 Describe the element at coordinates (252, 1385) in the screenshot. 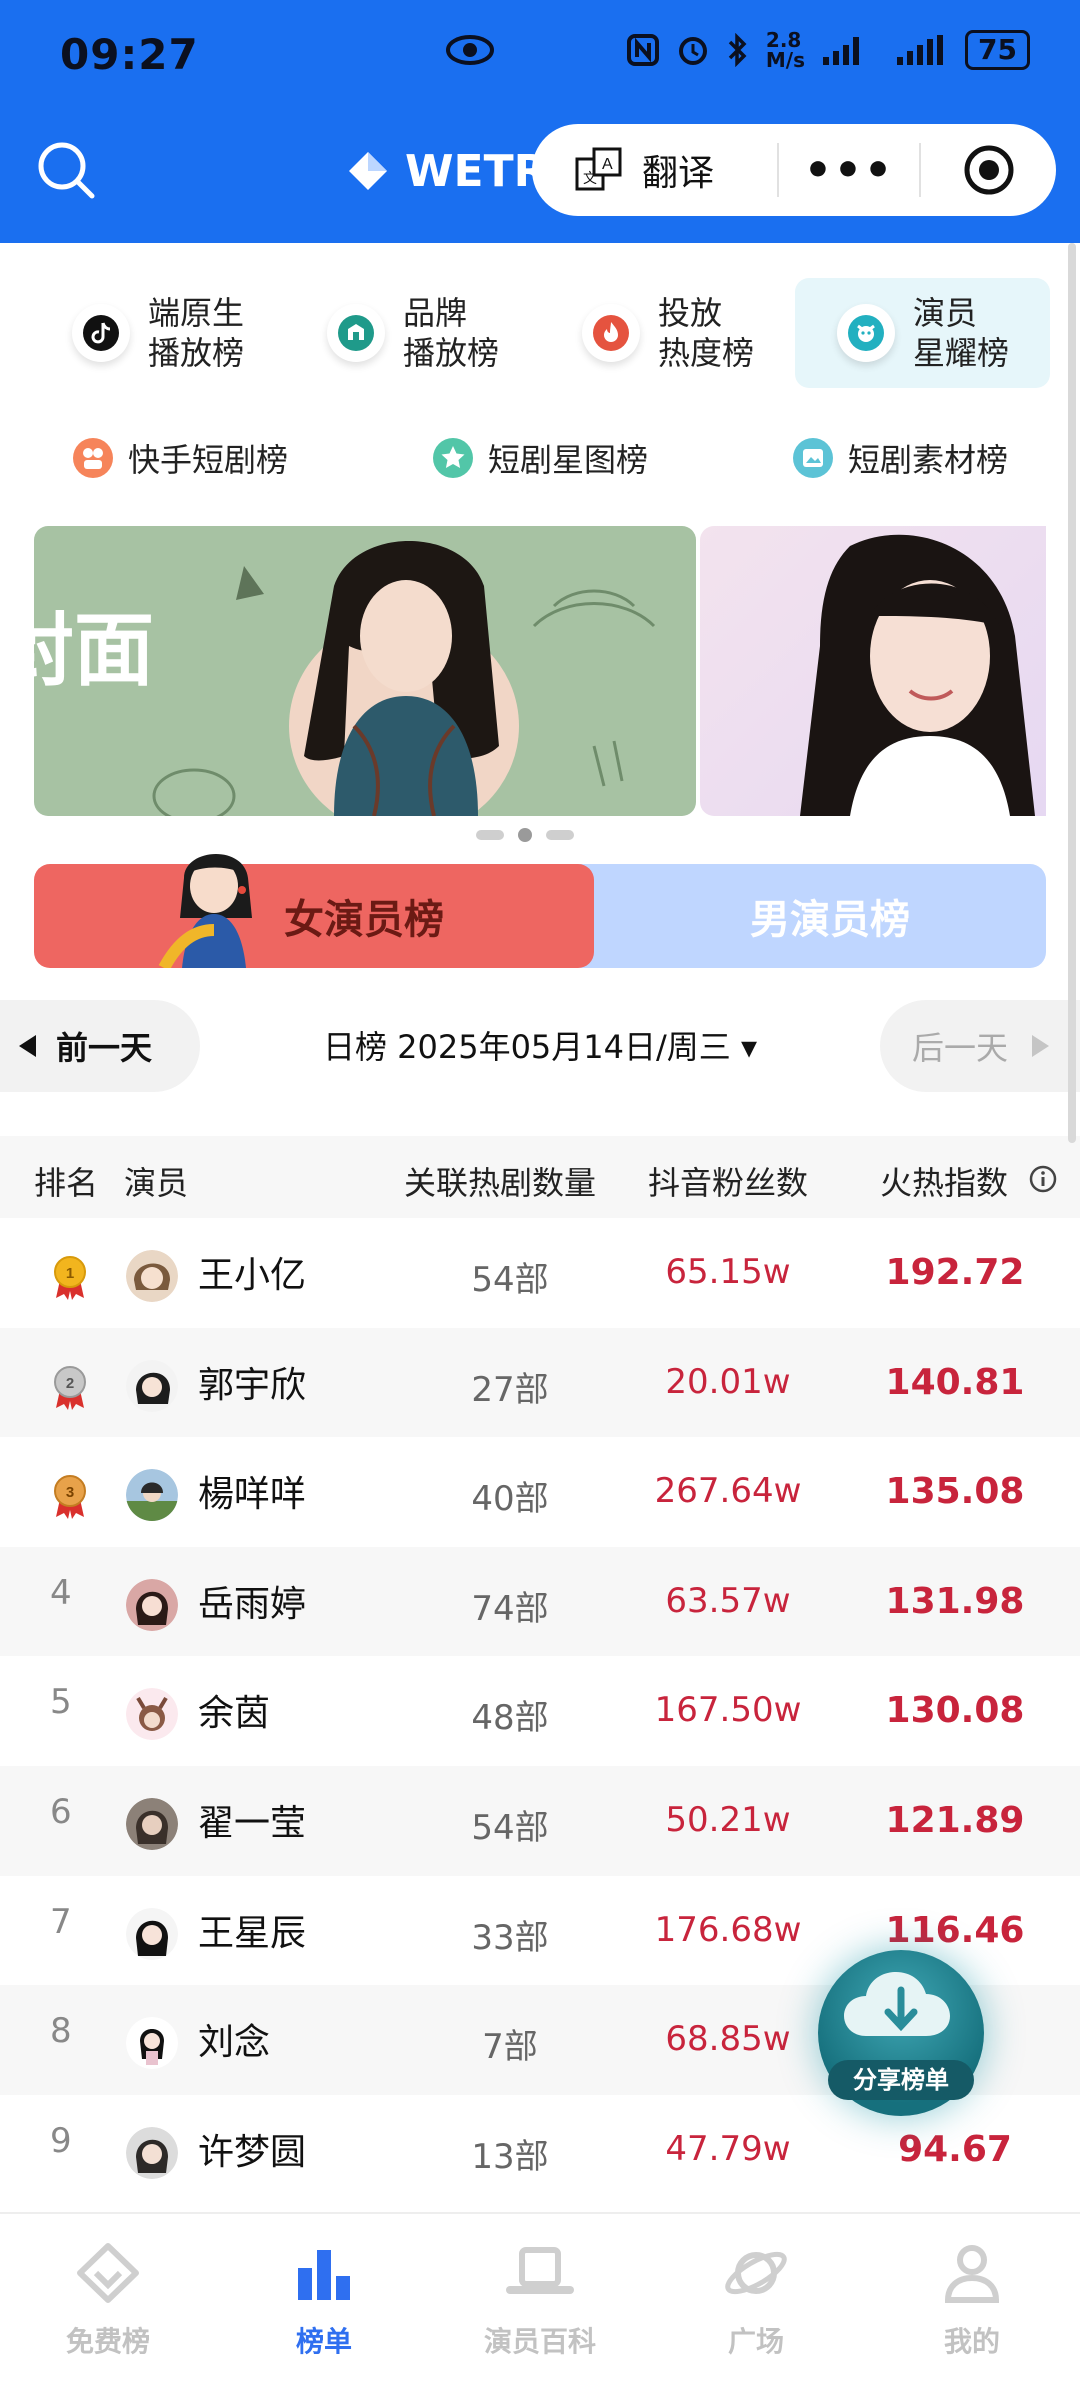

I see `actor-name: 郭宇欣` at that location.